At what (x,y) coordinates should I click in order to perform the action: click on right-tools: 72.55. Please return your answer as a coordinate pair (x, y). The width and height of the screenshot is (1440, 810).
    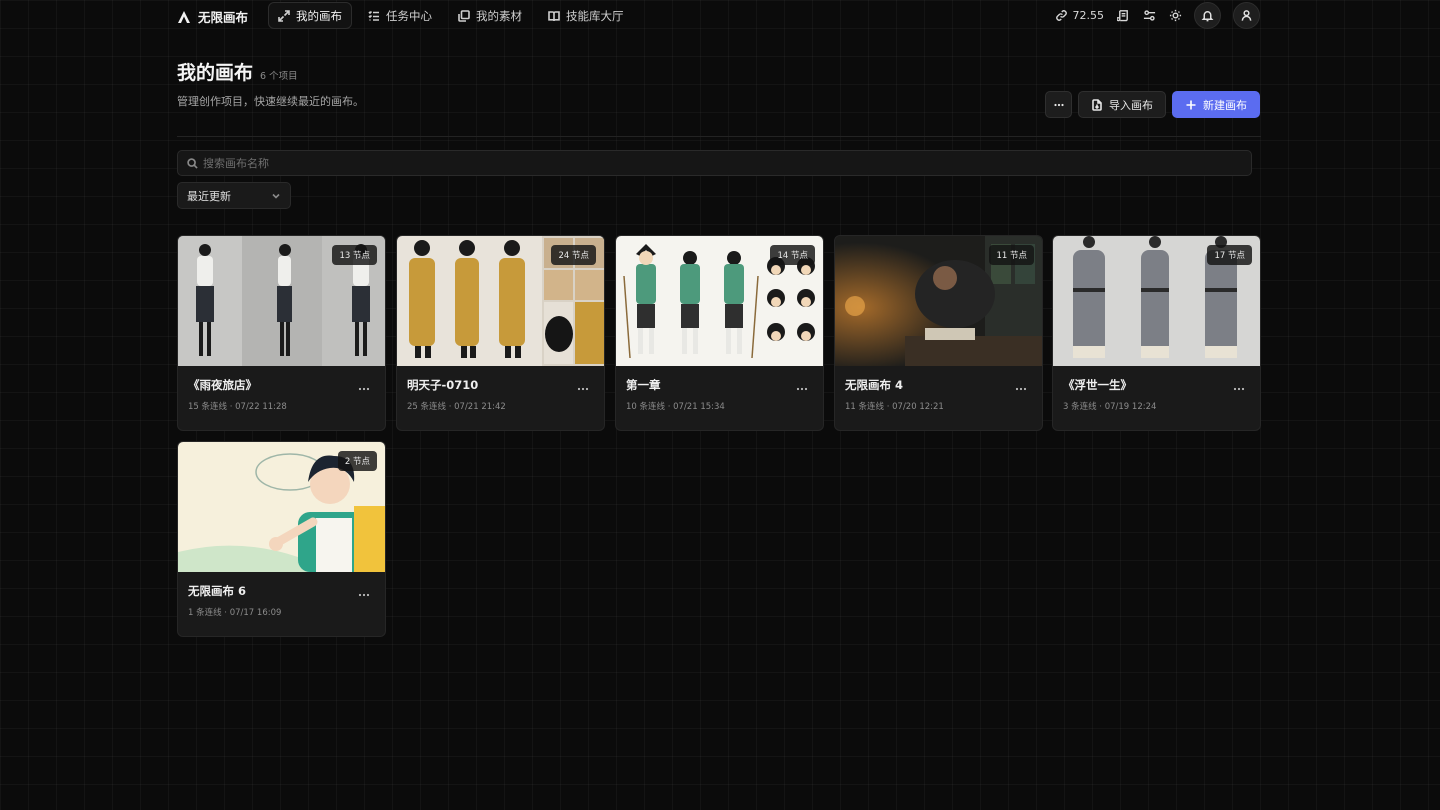
    Looking at the image, I should click on (1157, 15).